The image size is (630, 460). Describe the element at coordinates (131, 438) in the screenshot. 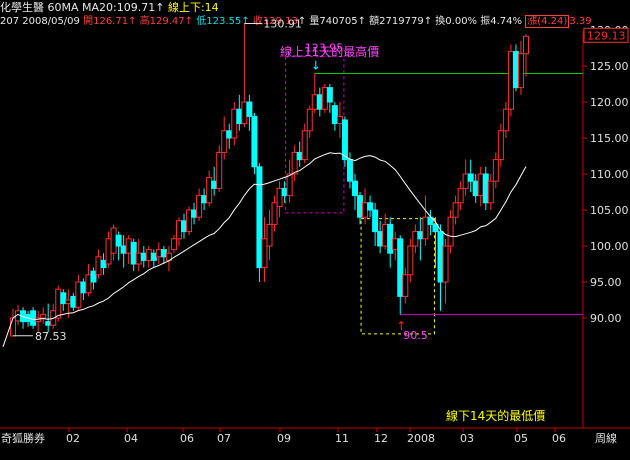

I see `time-tick-label: 04` at that location.